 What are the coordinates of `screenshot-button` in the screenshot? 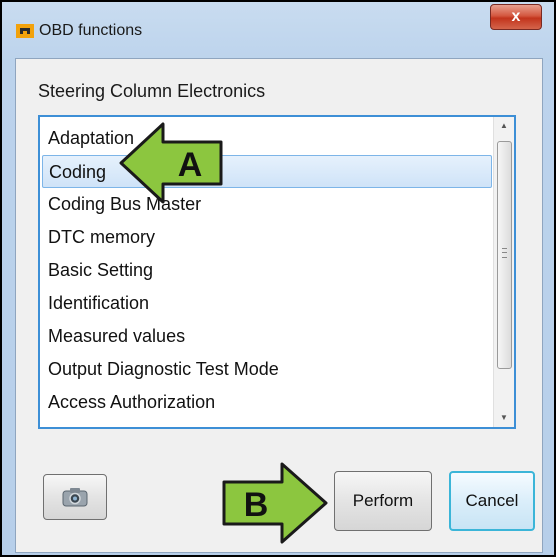 It's located at (75, 497).